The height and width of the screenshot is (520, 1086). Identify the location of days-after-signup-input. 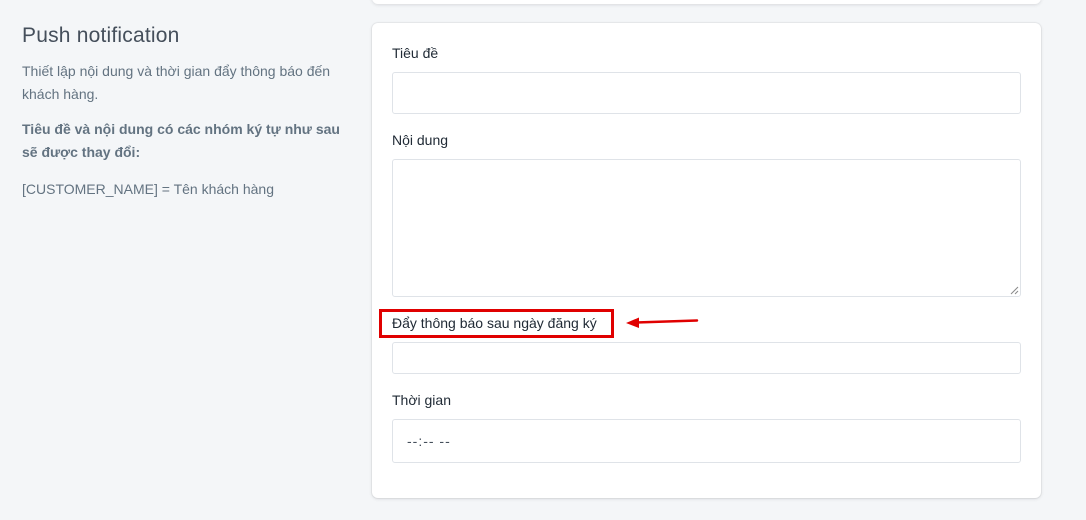
(706, 358).